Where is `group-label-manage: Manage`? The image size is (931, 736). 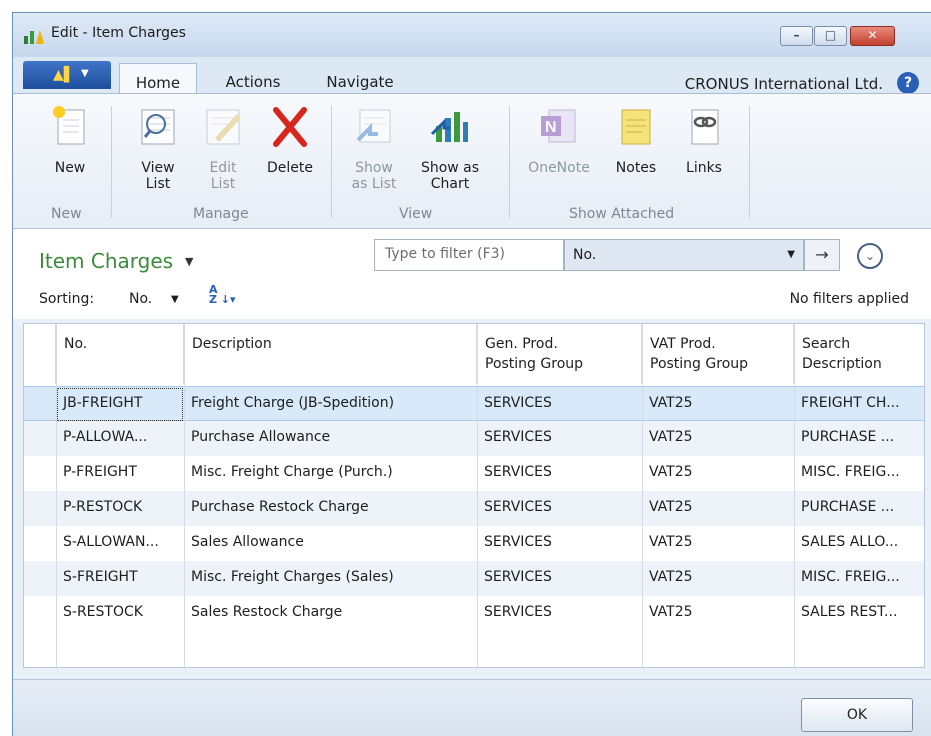 group-label-manage: Manage is located at coordinates (221, 214).